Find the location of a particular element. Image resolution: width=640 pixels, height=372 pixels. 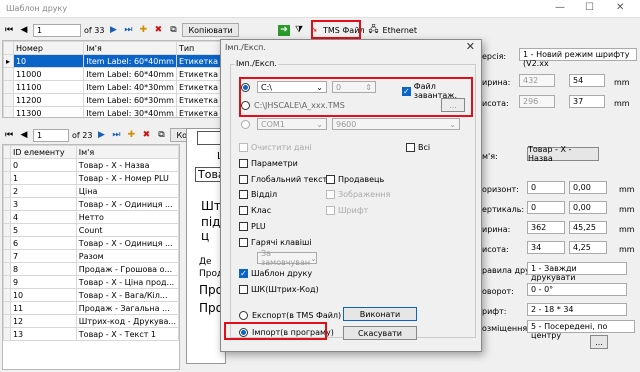

width-px-input: 432 is located at coordinates (537, 80).